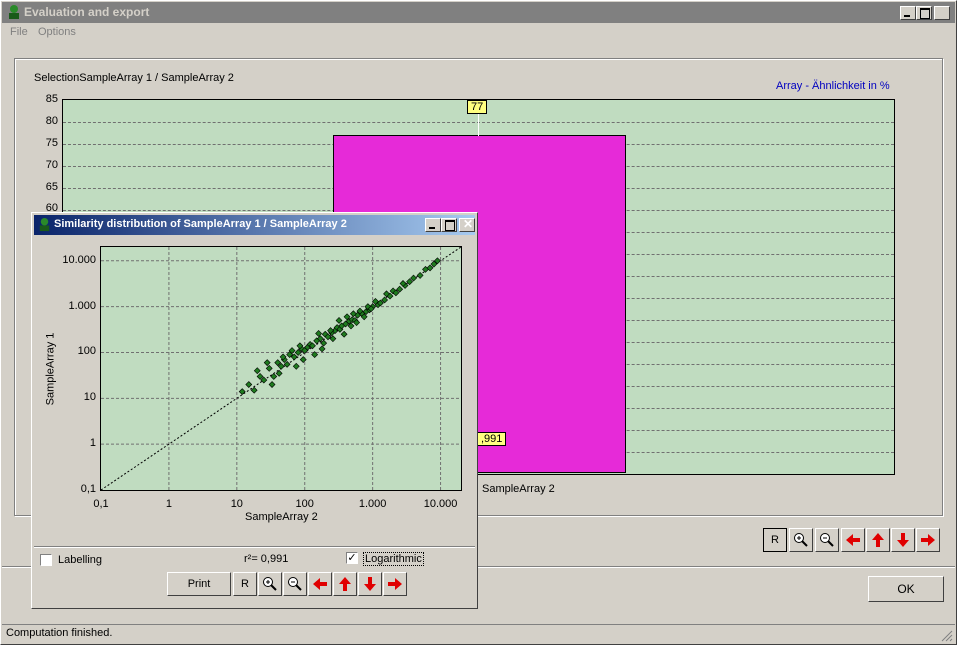  What do you see at coordinates (46, 560) in the screenshot?
I see `labelling-checkbox` at bounding box center [46, 560].